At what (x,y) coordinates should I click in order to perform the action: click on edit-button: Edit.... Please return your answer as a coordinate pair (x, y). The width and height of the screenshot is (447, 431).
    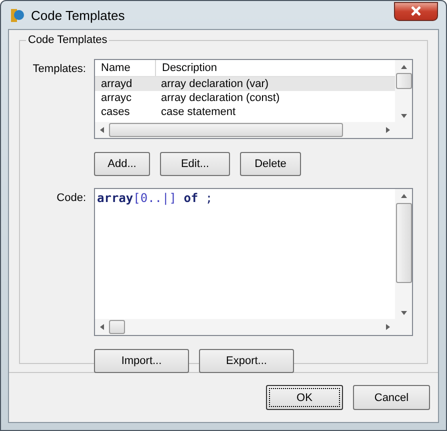
    Looking at the image, I should click on (195, 164).